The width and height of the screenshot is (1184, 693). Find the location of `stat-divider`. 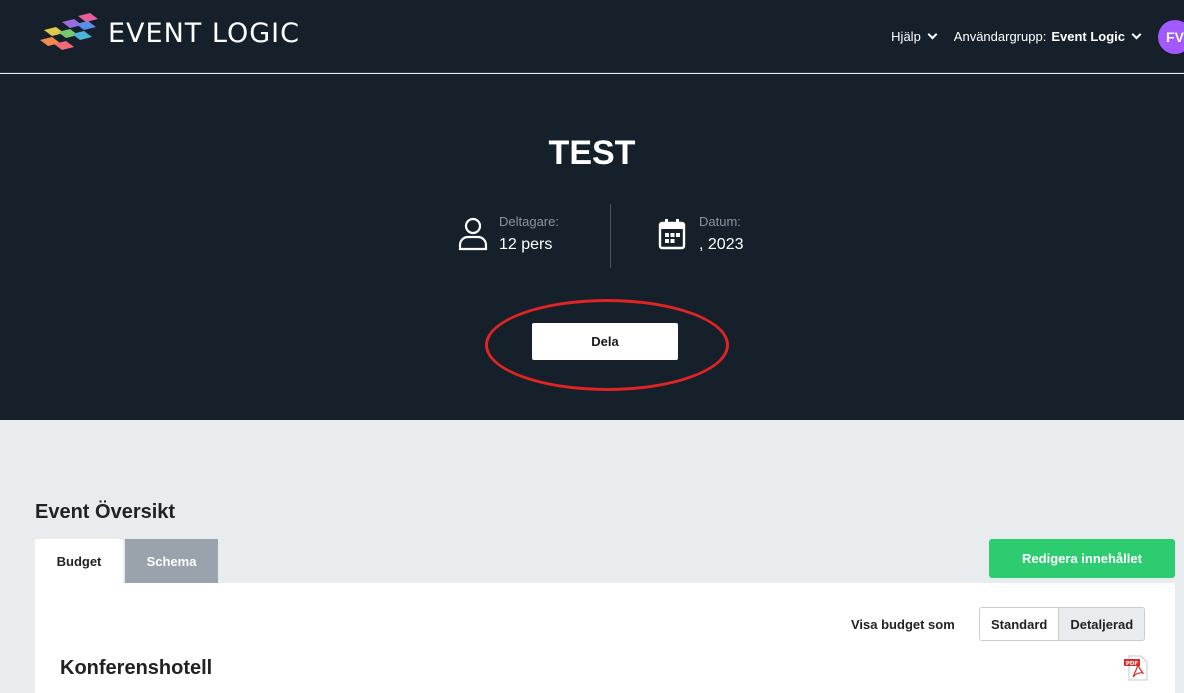

stat-divider is located at coordinates (610, 236).